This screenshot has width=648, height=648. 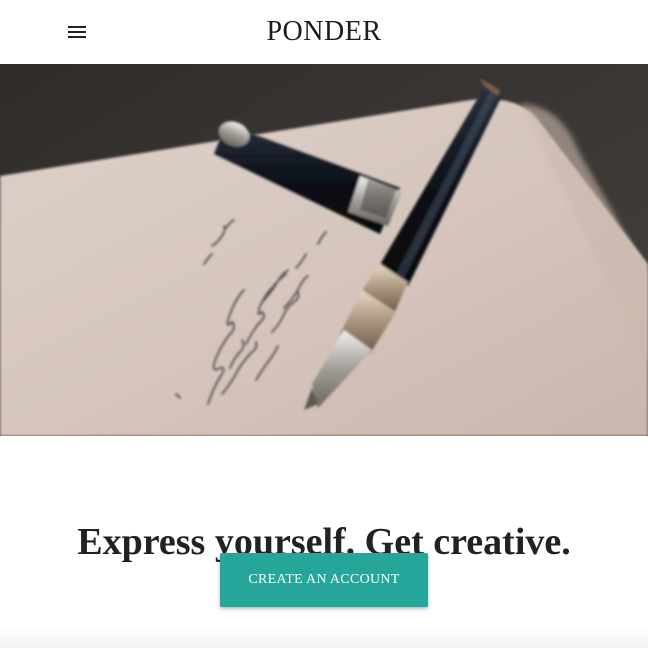 I want to click on create-account-button: CREATE AN ACCOUNT, so click(x=324, y=580).